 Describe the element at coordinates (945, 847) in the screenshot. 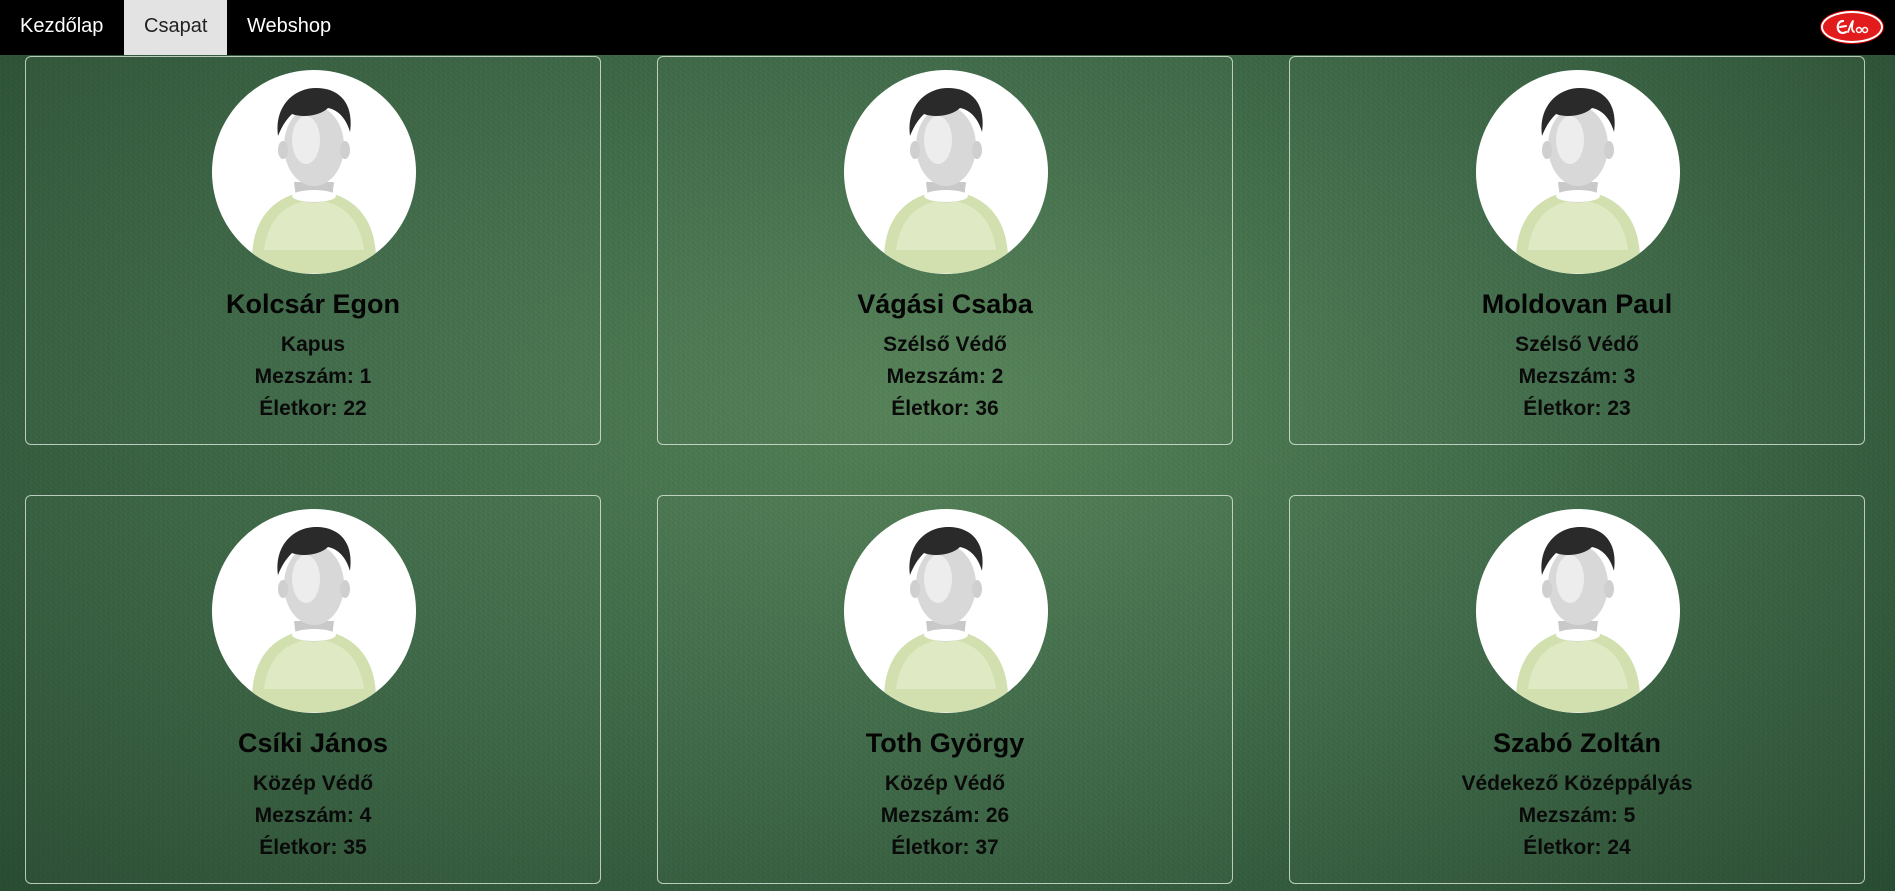

I see `player-age: Életkor: 37` at that location.